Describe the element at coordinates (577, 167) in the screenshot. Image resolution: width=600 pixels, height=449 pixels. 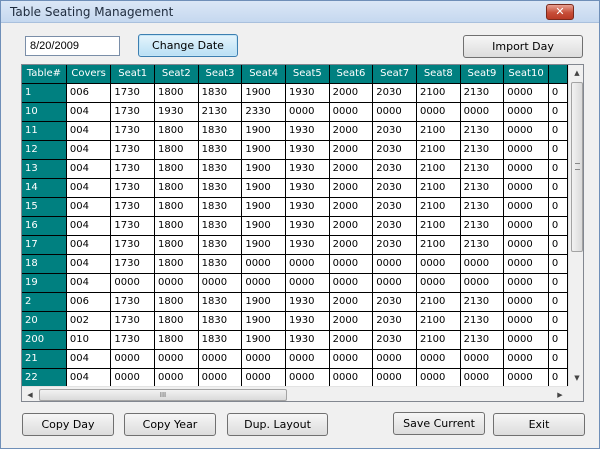
I see `vertical-scroll-thumb` at that location.